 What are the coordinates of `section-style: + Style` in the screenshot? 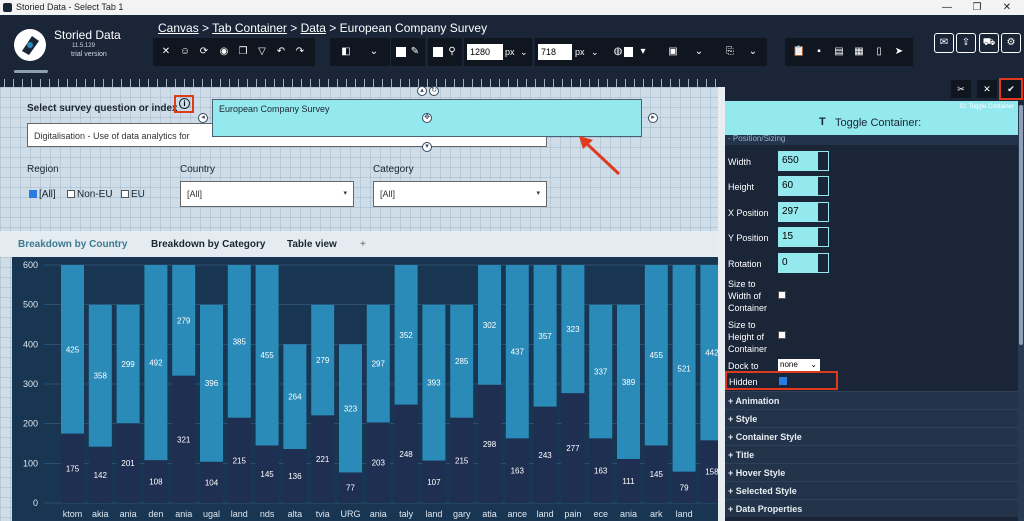 It's located at (871, 418).